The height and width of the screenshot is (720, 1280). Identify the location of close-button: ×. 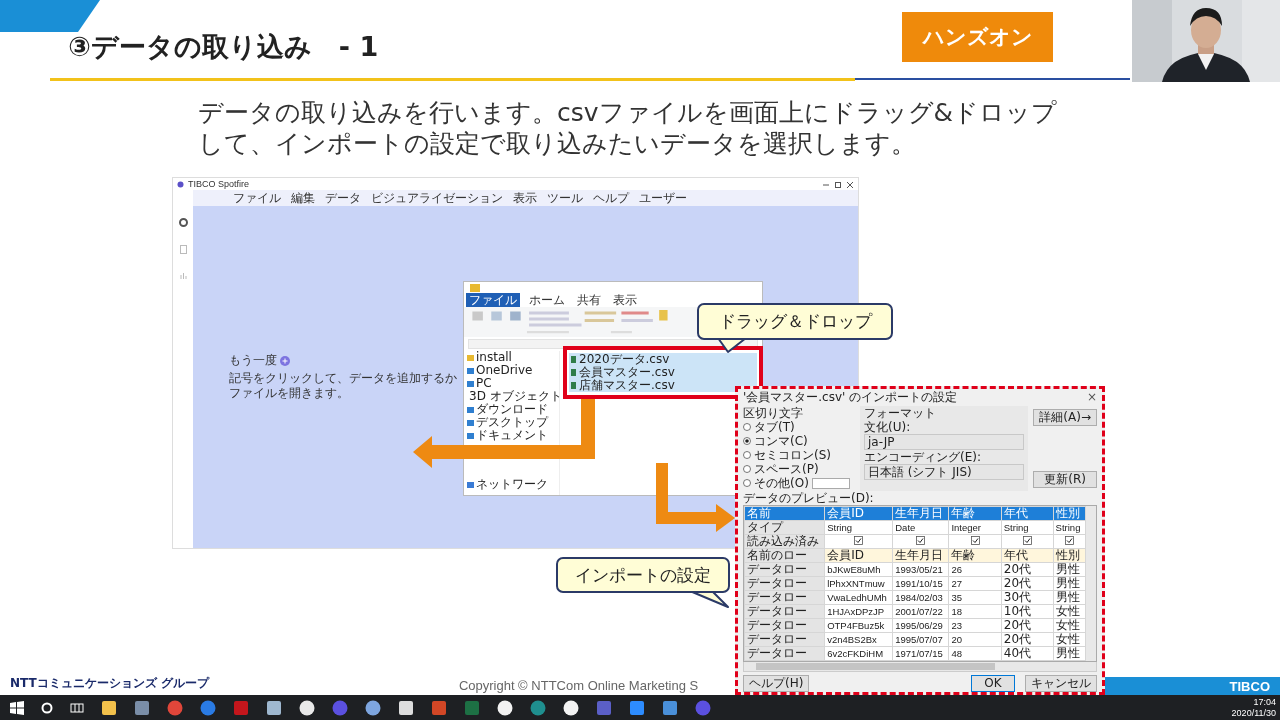
(1091, 397).